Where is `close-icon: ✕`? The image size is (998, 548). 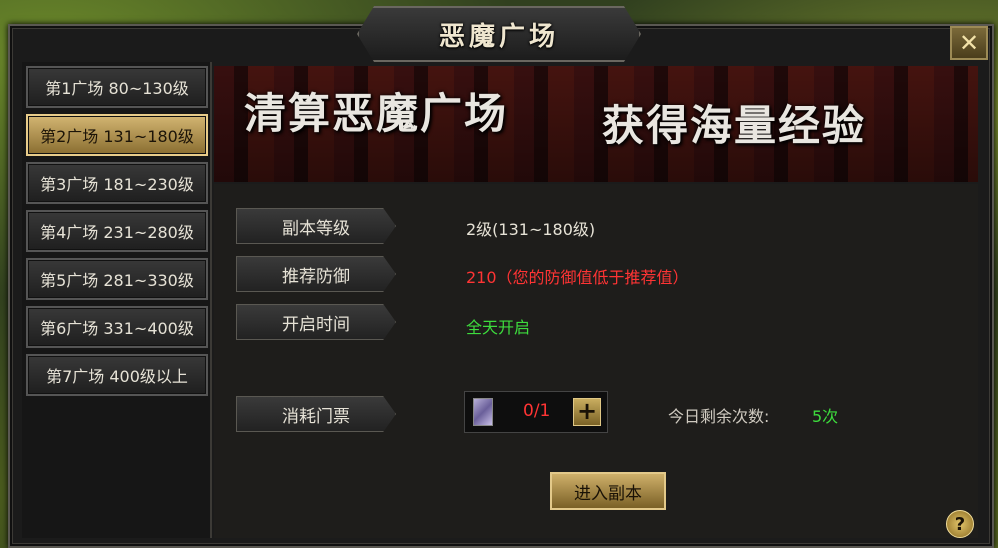
close-icon: ✕ is located at coordinates (969, 43).